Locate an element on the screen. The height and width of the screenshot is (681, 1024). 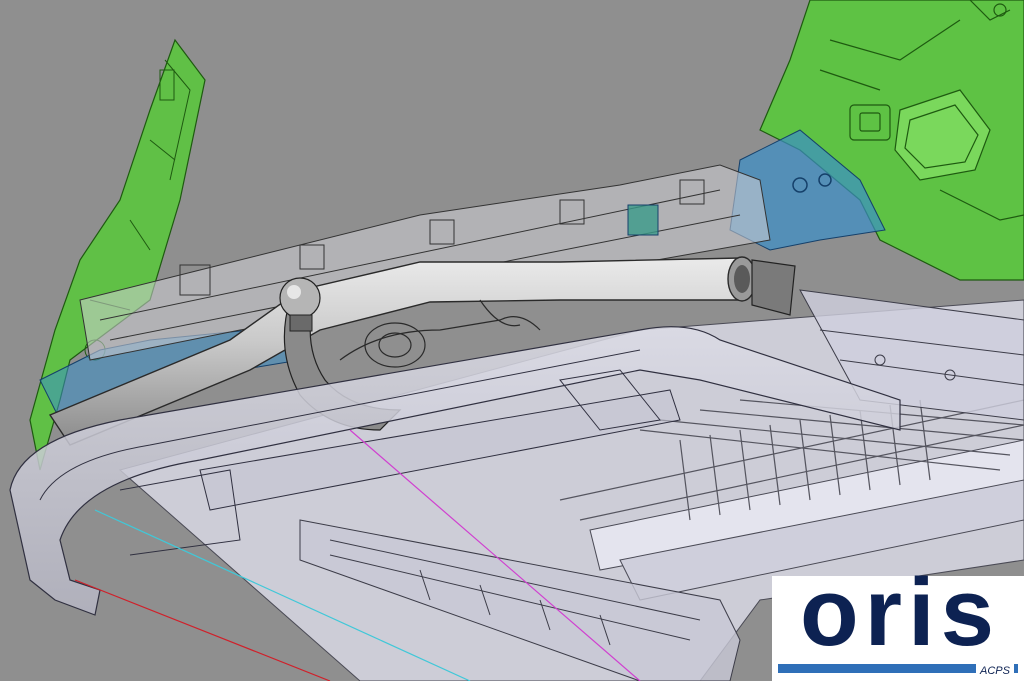
logo-subtitle: ACPS is located at coordinates (995, 671).